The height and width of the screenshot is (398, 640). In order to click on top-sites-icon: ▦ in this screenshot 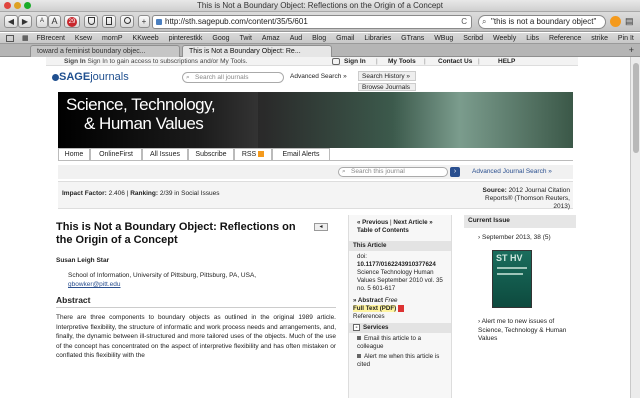, I will do `click(25, 38)`.